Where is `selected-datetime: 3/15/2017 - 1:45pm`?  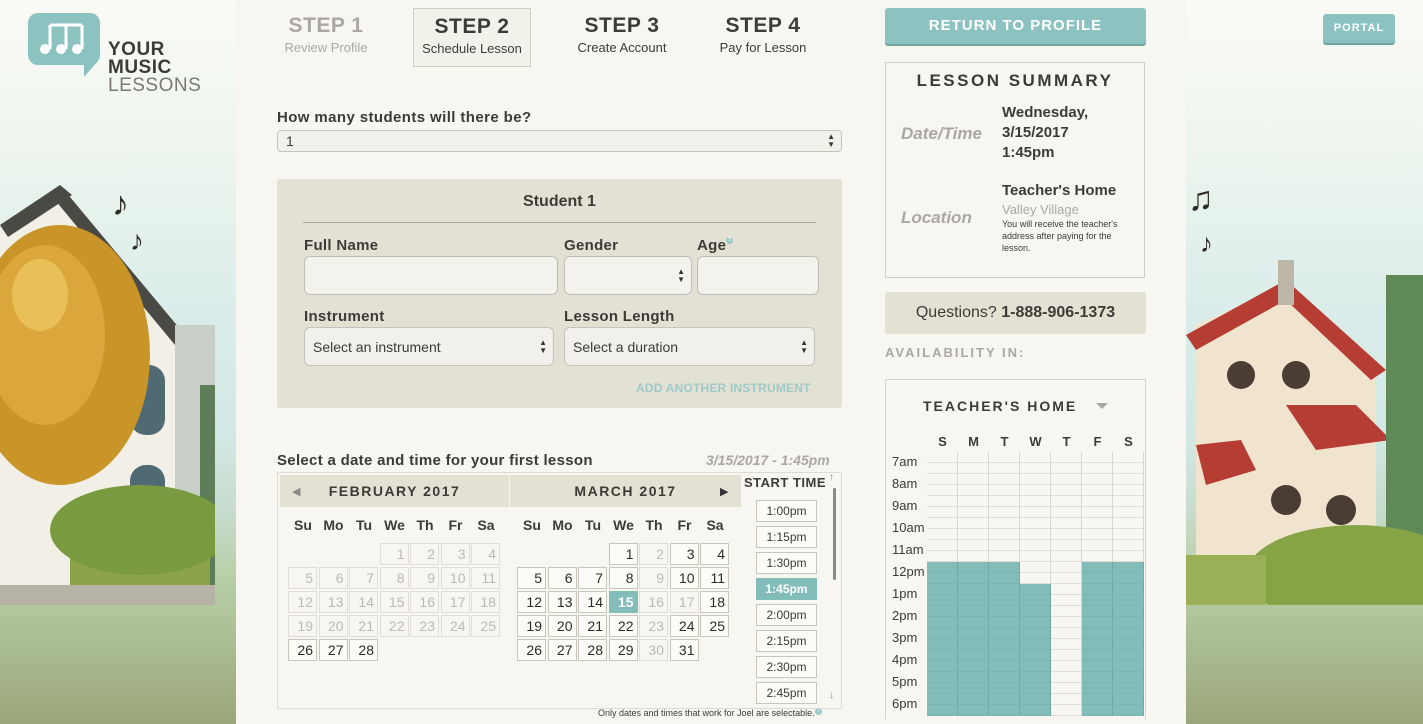
selected-datetime: 3/15/2017 - 1:45pm is located at coordinates (768, 460).